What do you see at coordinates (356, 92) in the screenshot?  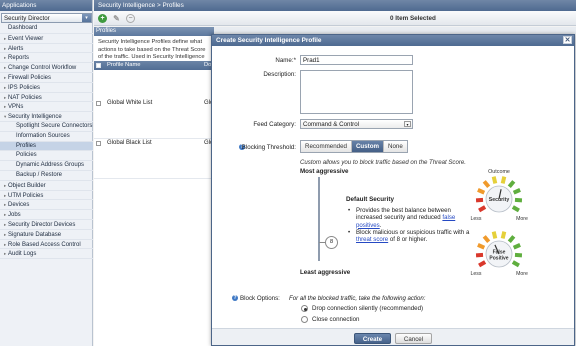 I see `description-field` at bounding box center [356, 92].